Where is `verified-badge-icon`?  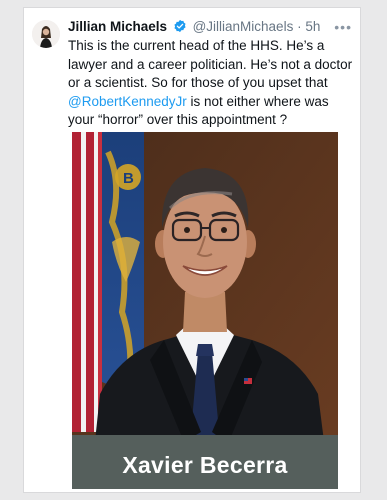 verified-badge-icon is located at coordinates (180, 26).